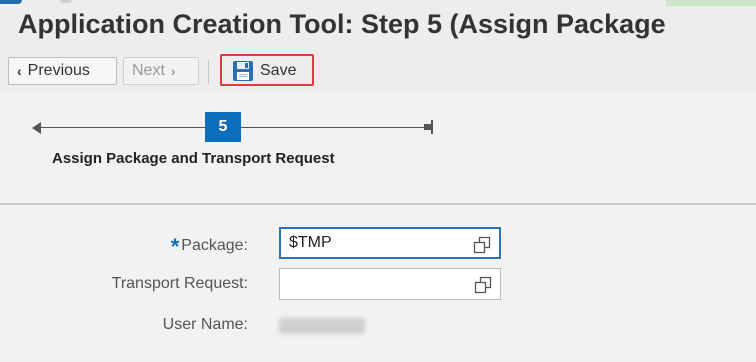 This screenshot has width=756, height=362. Describe the element at coordinates (310, 242) in the screenshot. I see `package-input-value: $TMP` at that location.